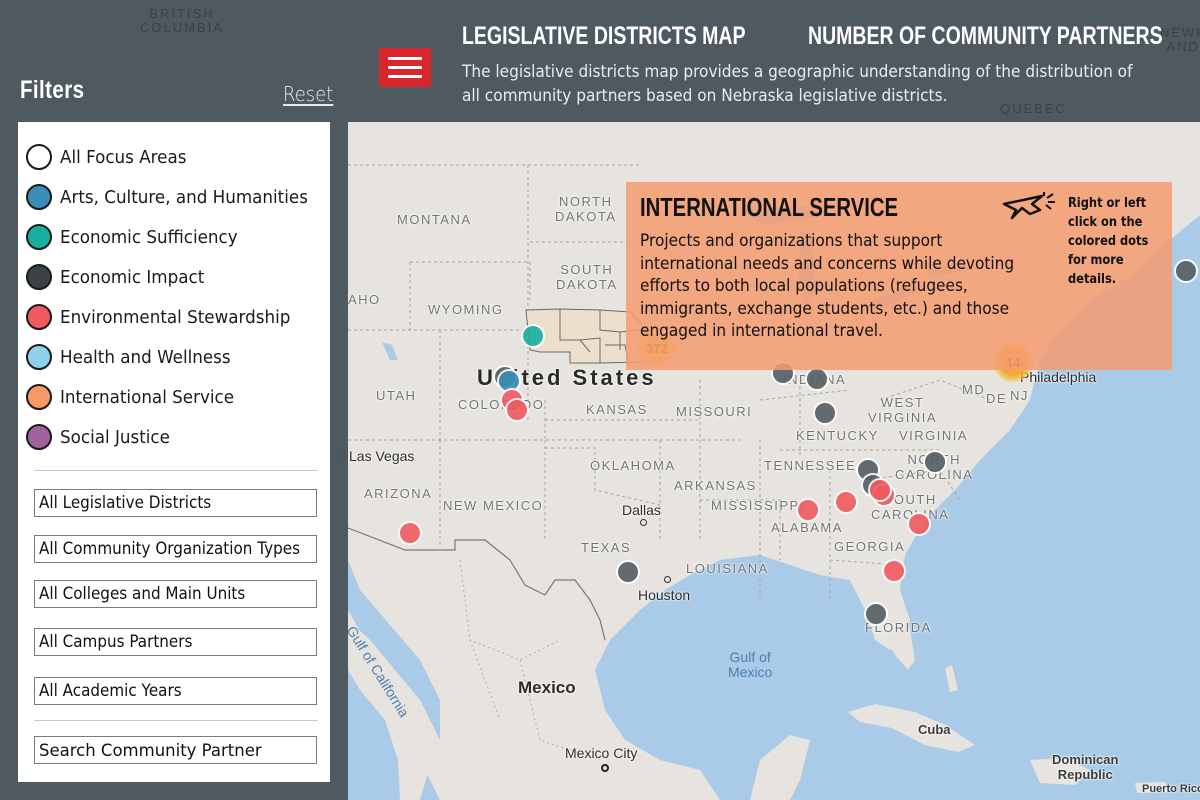 The height and width of the screenshot is (800, 1200). What do you see at coordinates (903, 410) in the screenshot?
I see `map-label-west-virginia: WEST VIRGINIA` at bounding box center [903, 410].